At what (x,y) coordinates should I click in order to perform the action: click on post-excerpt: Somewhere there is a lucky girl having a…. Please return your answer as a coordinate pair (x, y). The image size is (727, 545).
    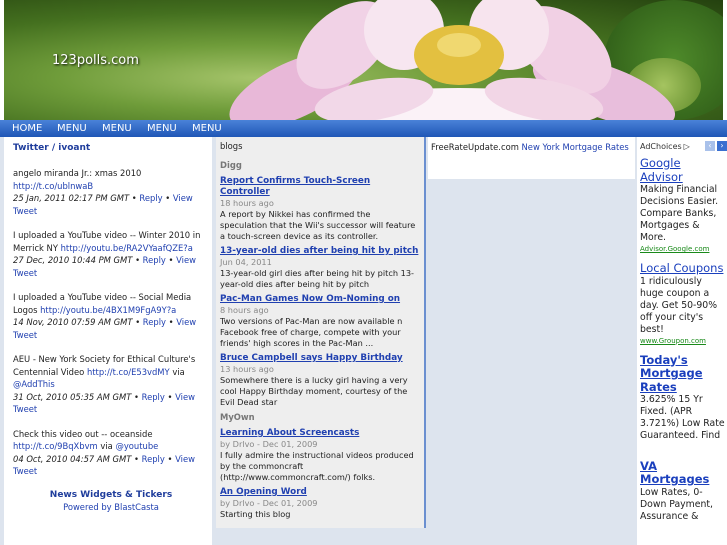
    Looking at the image, I should click on (314, 391).